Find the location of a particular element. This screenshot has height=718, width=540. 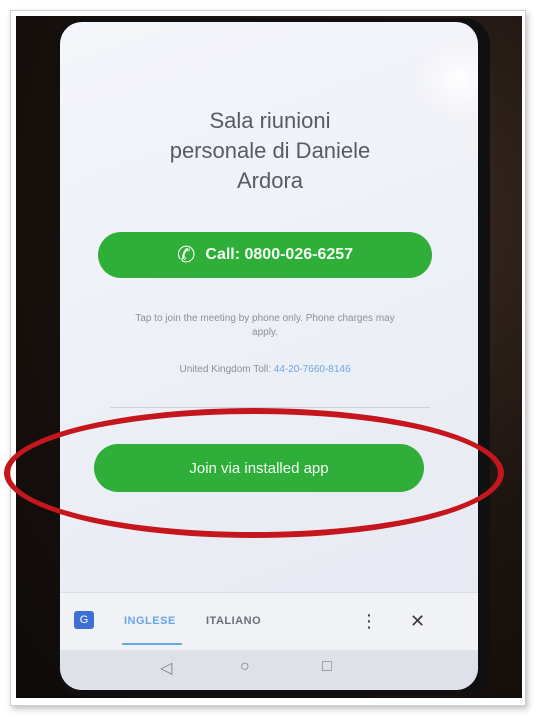

title-line-3: Ardora is located at coordinates (270, 180).